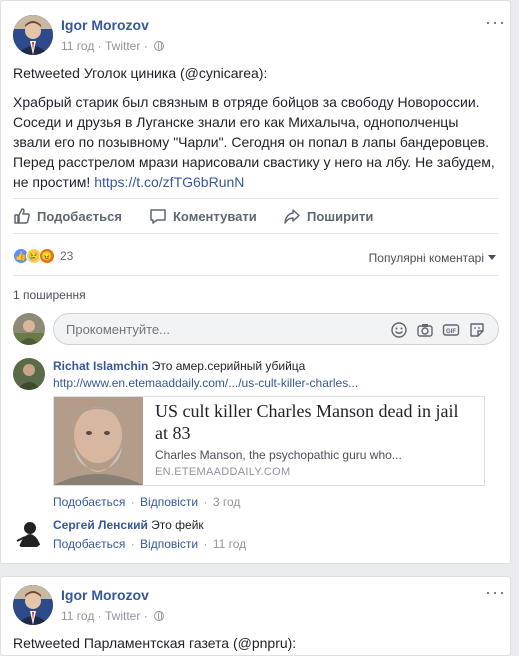 The width and height of the screenshot is (519, 656). Describe the element at coordinates (100, 525) in the screenshot. I see `commenter-name: Сергей Ленский` at that location.